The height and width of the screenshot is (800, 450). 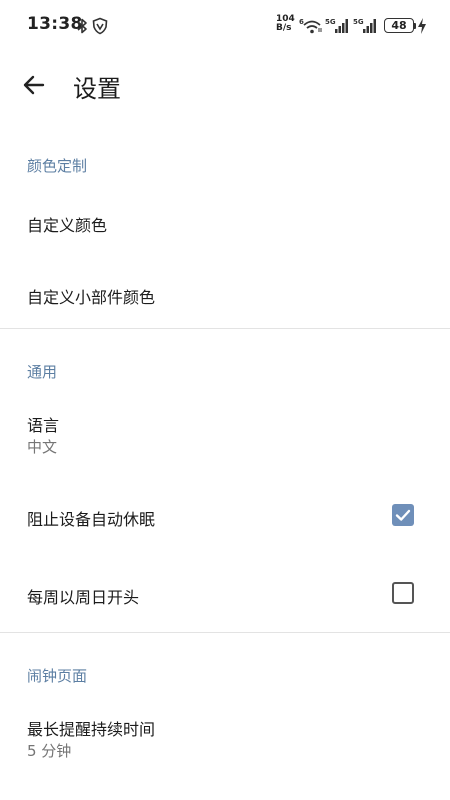 What do you see at coordinates (91, 729) in the screenshot?
I see `max-alarm-duration-label: 最长提醒持续时间` at bounding box center [91, 729].